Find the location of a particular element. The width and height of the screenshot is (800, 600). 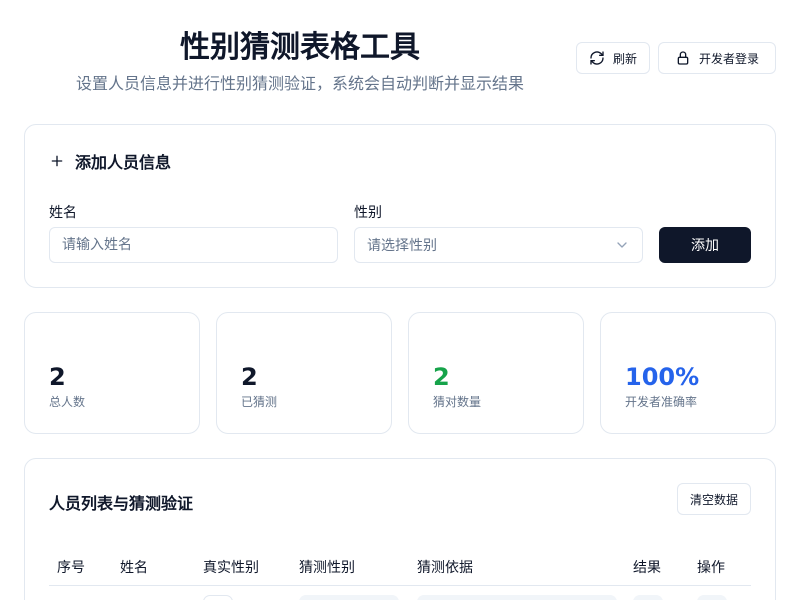

gender-select: 请选择性别 is located at coordinates (498, 245).